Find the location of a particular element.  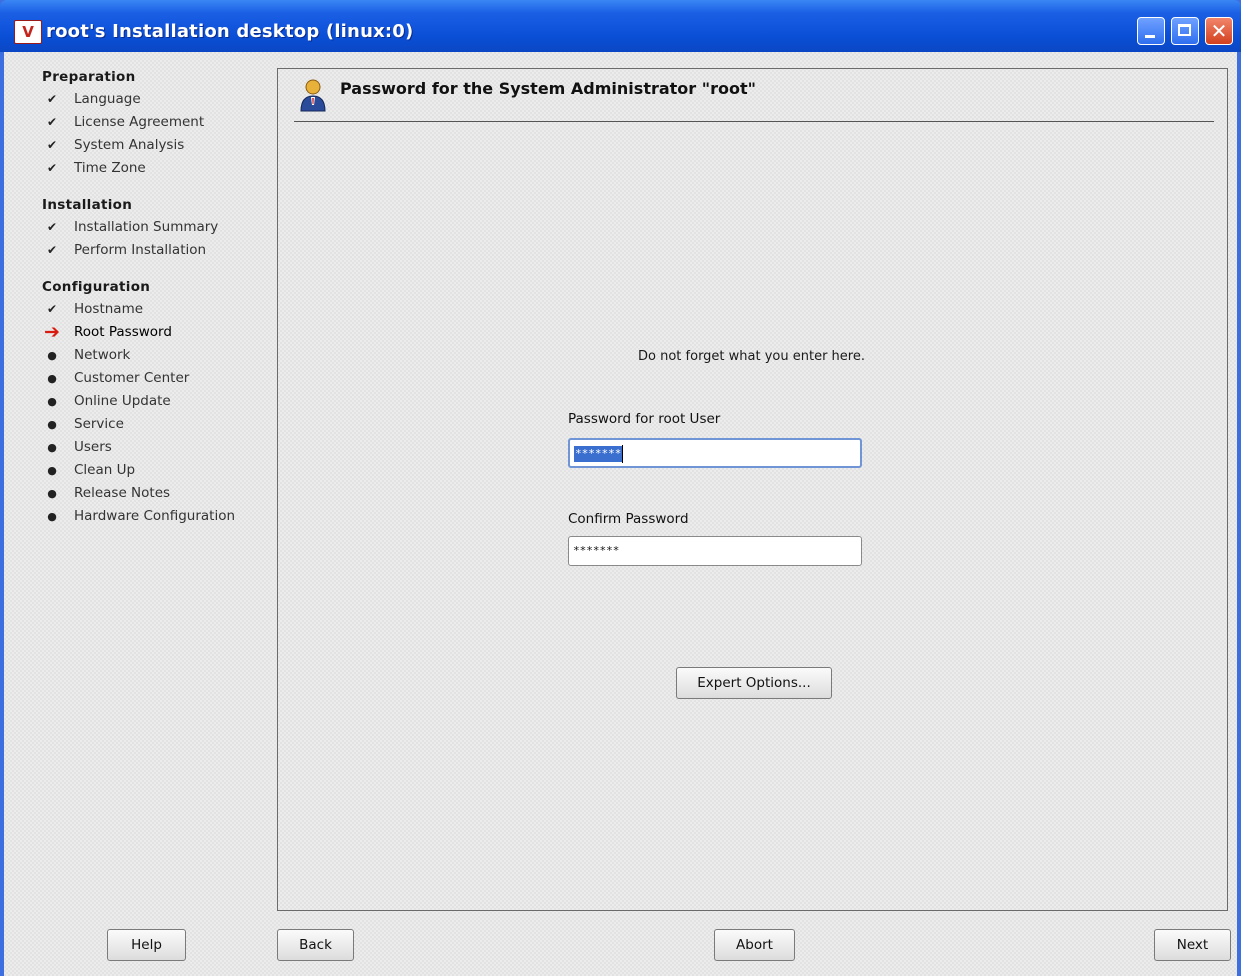

confirm-password-label: Confirm Password is located at coordinates (628, 519).